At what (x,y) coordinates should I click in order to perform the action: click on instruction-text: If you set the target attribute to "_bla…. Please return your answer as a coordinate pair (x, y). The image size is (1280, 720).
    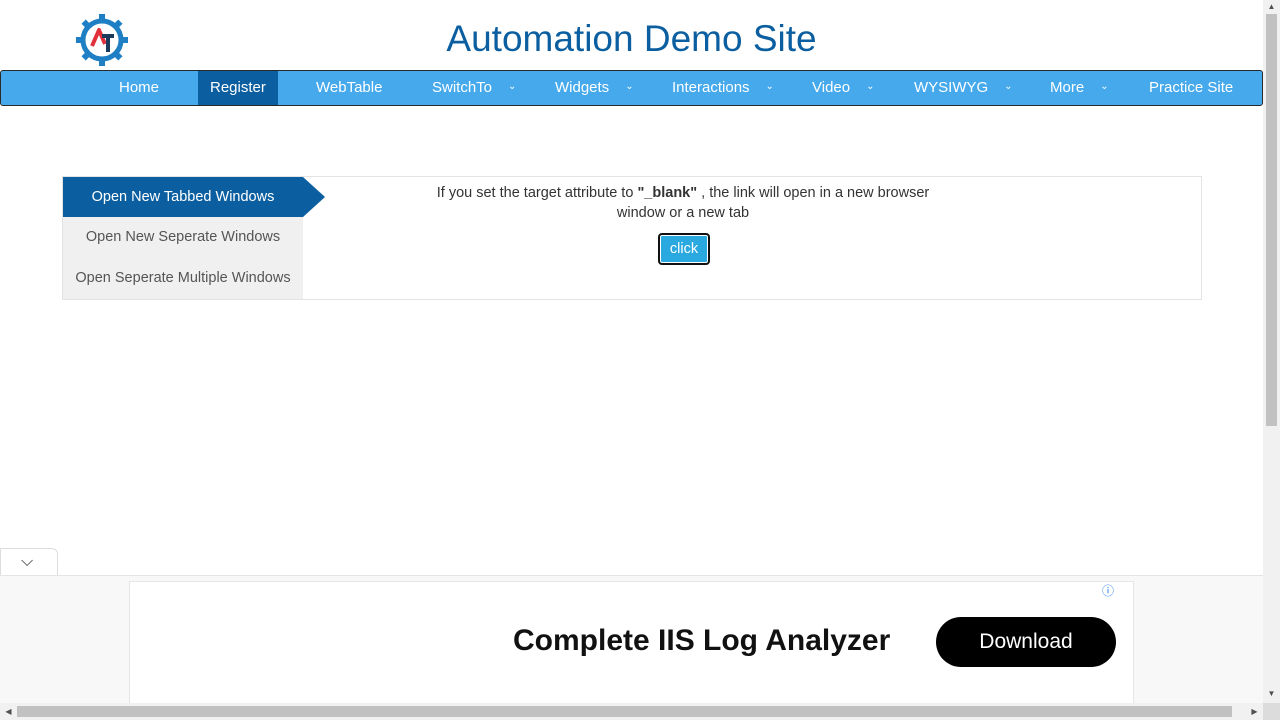
    Looking at the image, I should click on (683, 203).